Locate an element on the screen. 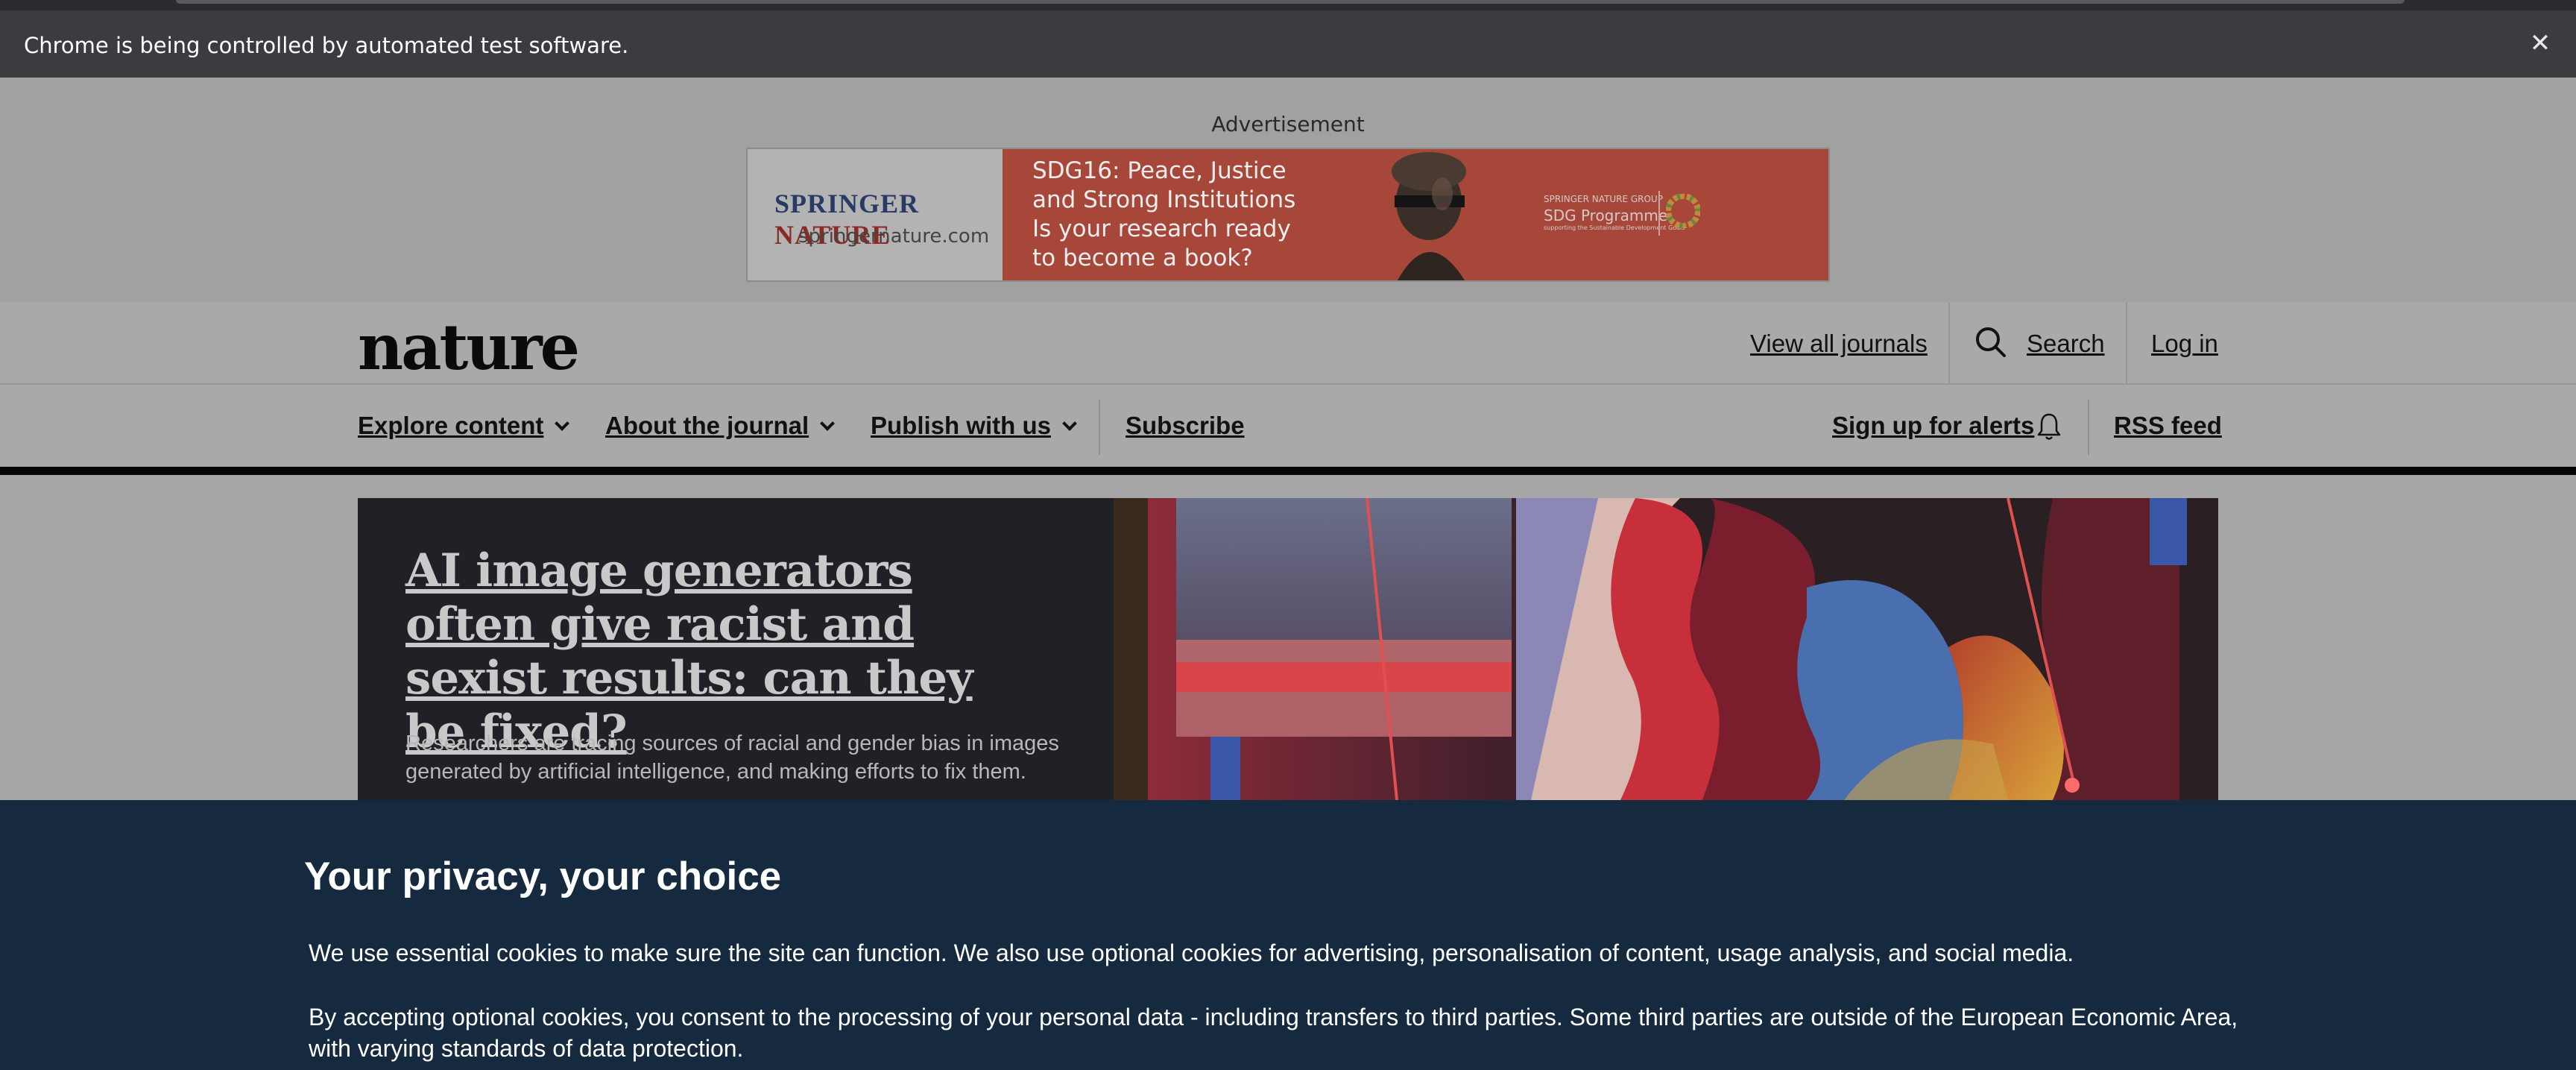  justice-bust-image is located at coordinates (1427, 214).